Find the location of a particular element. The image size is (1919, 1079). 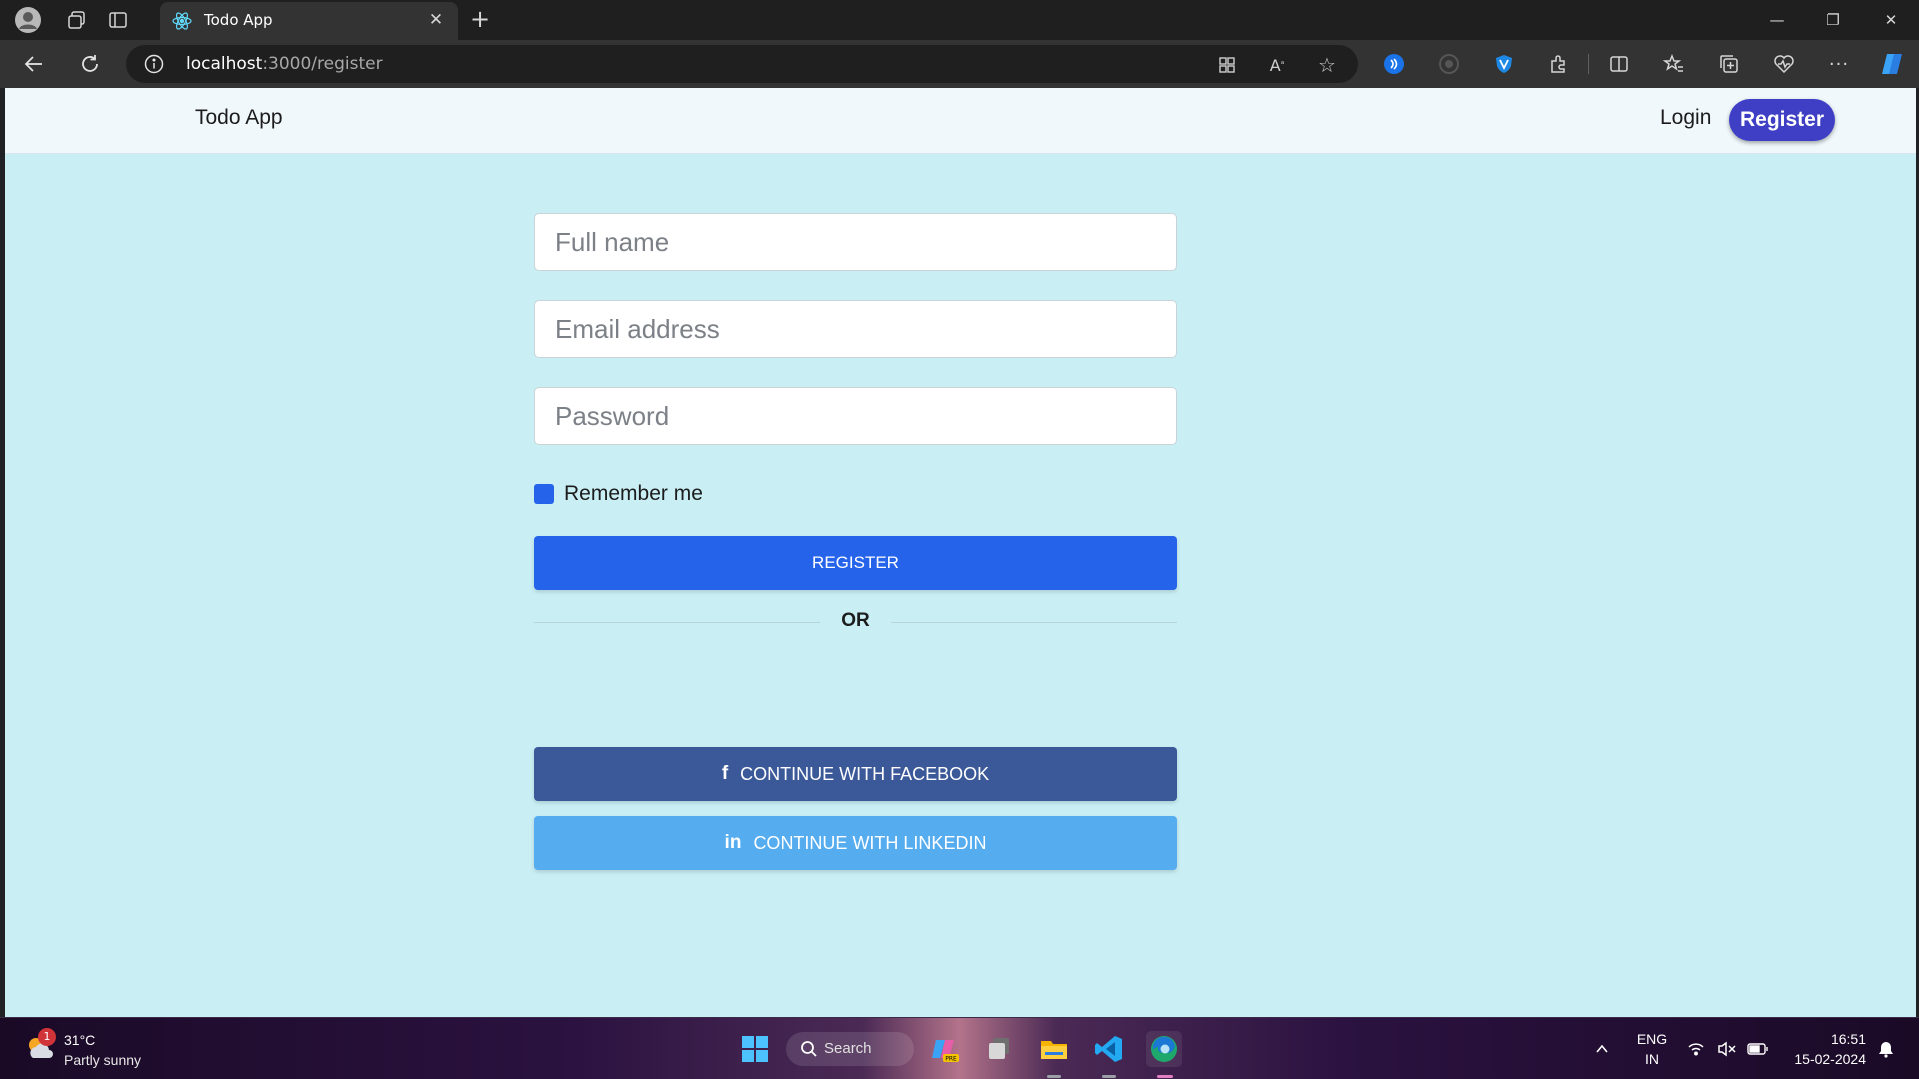

clock-time: 16:51 is located at coordinates (1826, 1039).